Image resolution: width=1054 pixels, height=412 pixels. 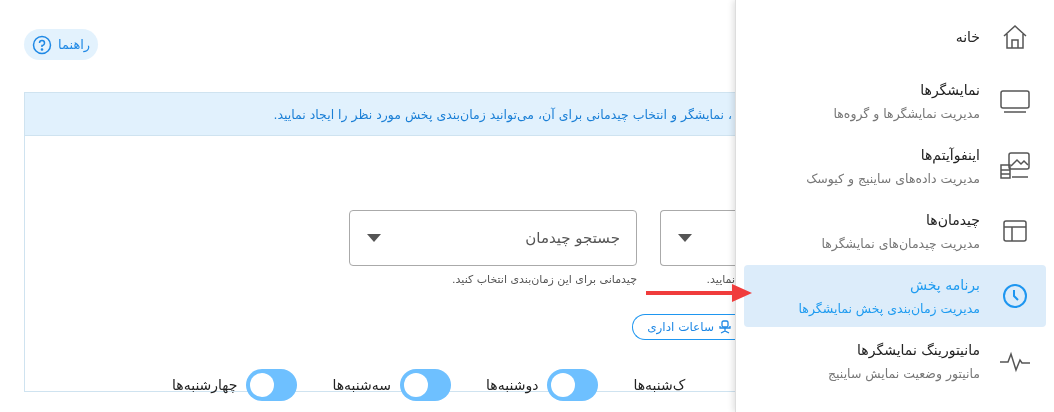 What do you see at coordinates (895, 101) in the screenshot?
I see `sidebar-item: نمایشگرها مدیریت نمایشگرها و گروه‌ها` at bounding box center [895, 101].